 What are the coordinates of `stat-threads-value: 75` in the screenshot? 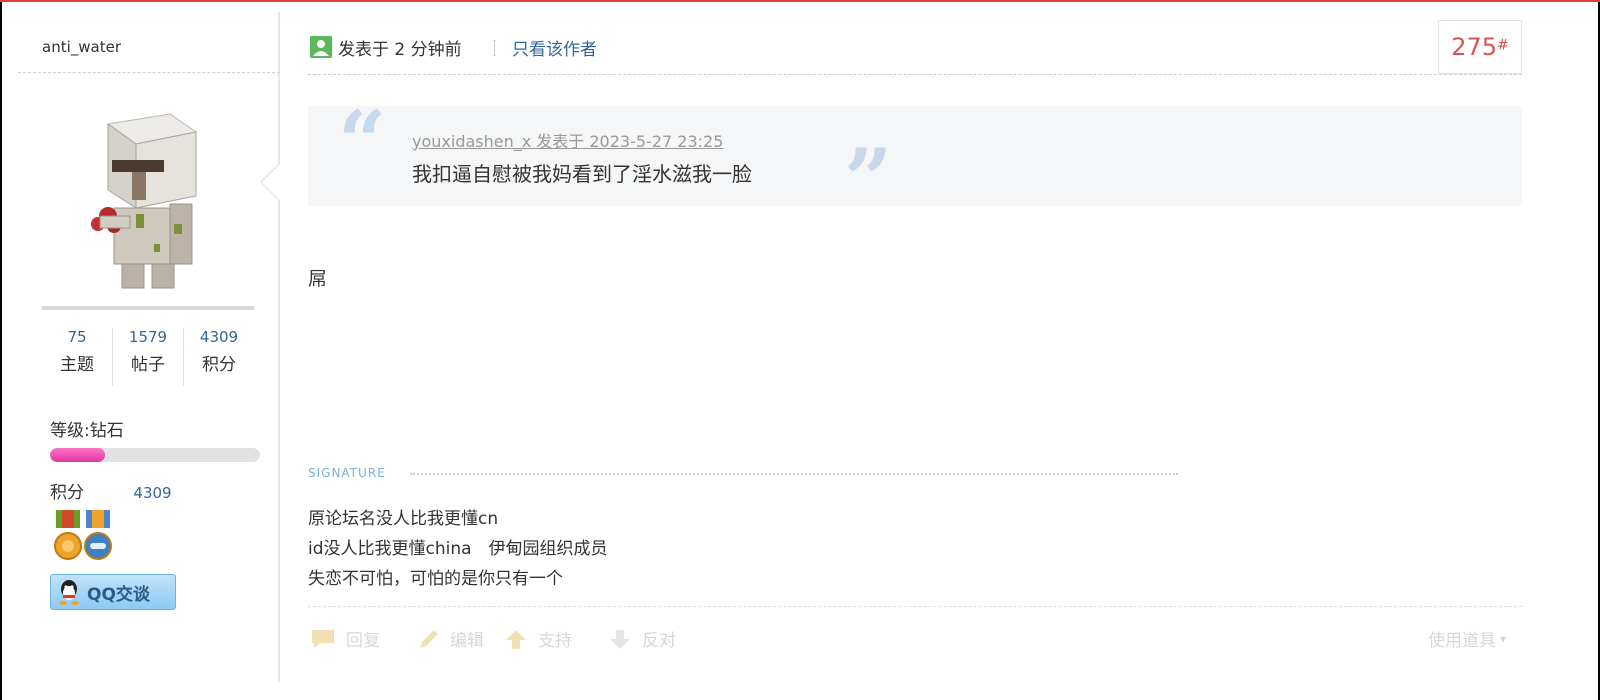 It's located at (77, 337).